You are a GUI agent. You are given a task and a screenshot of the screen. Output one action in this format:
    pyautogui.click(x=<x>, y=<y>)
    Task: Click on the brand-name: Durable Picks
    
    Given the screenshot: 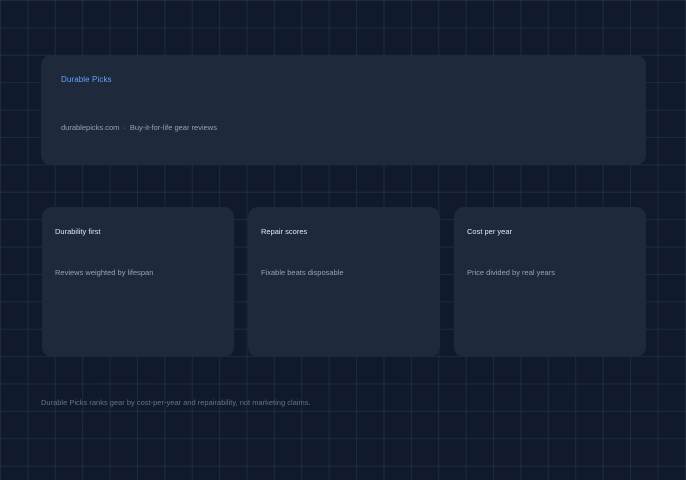 What is the action you would take?
    pyautogui.click(x=86, y=79)
    